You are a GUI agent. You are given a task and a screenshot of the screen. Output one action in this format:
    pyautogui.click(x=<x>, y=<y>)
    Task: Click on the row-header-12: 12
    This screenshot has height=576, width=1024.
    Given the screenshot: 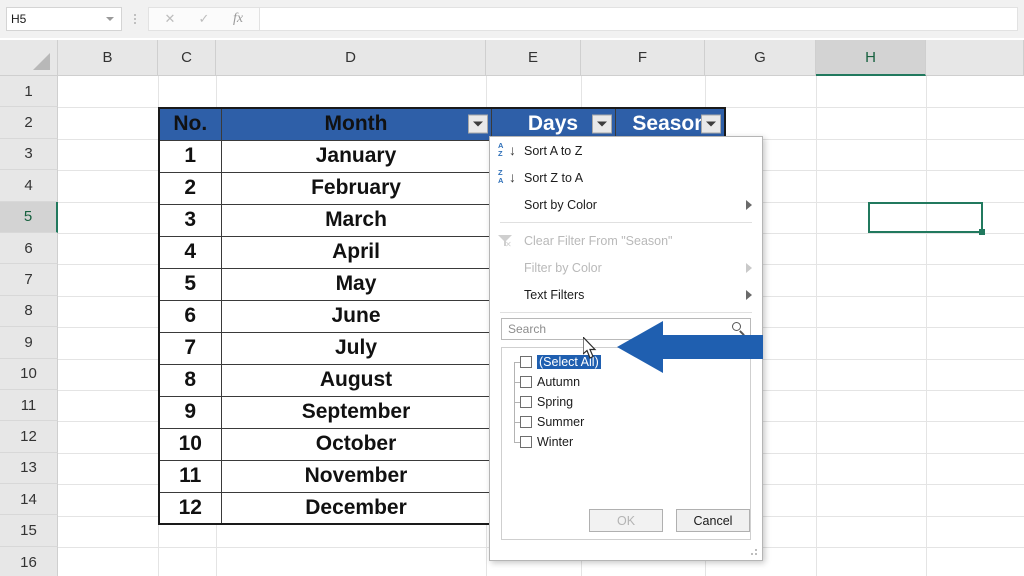 What is the action you would take?
    pyautogui.click(x=29, y=437)
    